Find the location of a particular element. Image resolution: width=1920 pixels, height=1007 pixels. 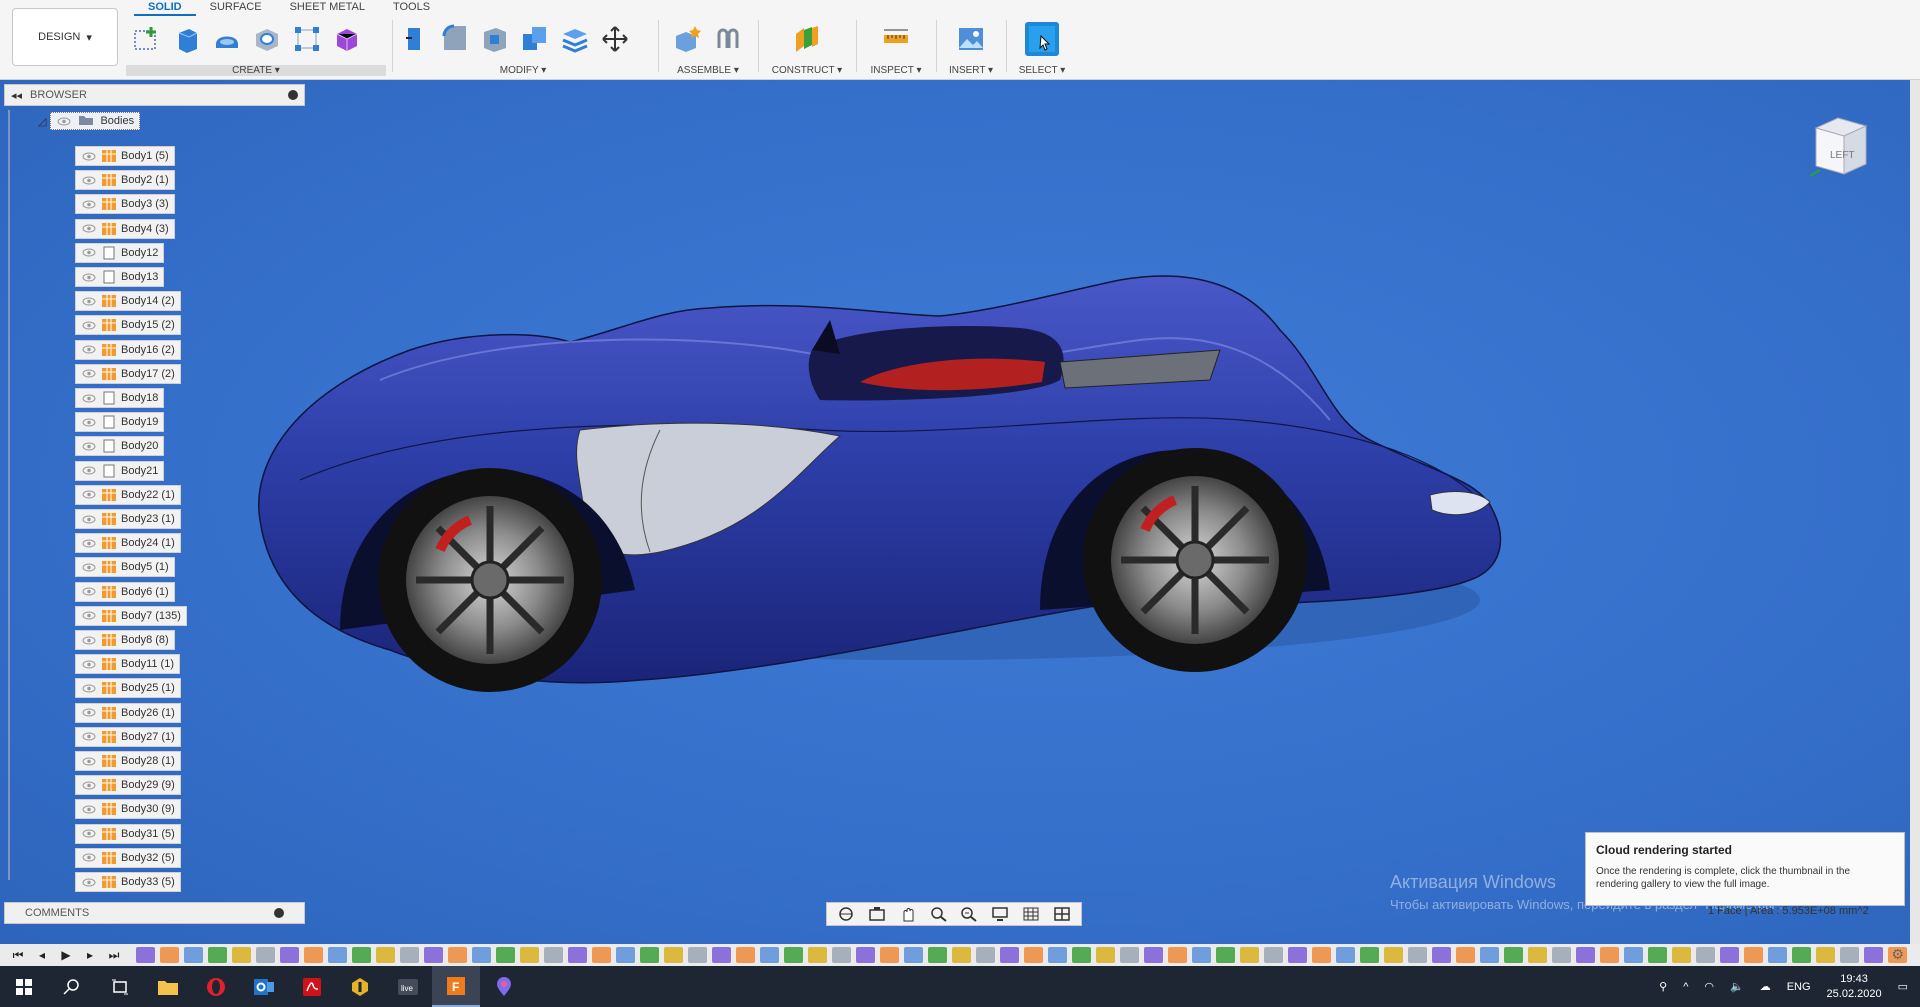

right-scrollbar is located at coordinates (1915, 523).